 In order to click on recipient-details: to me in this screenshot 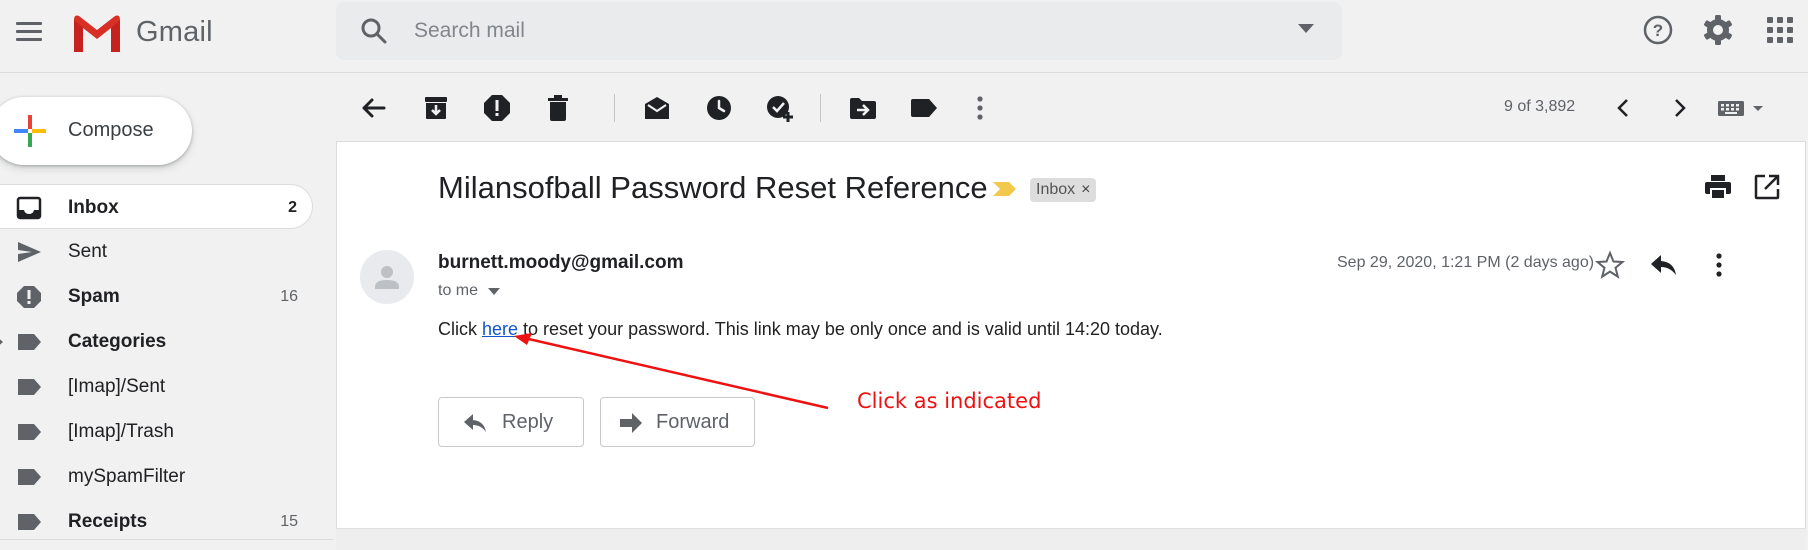, I will do `click(469, 291)`.